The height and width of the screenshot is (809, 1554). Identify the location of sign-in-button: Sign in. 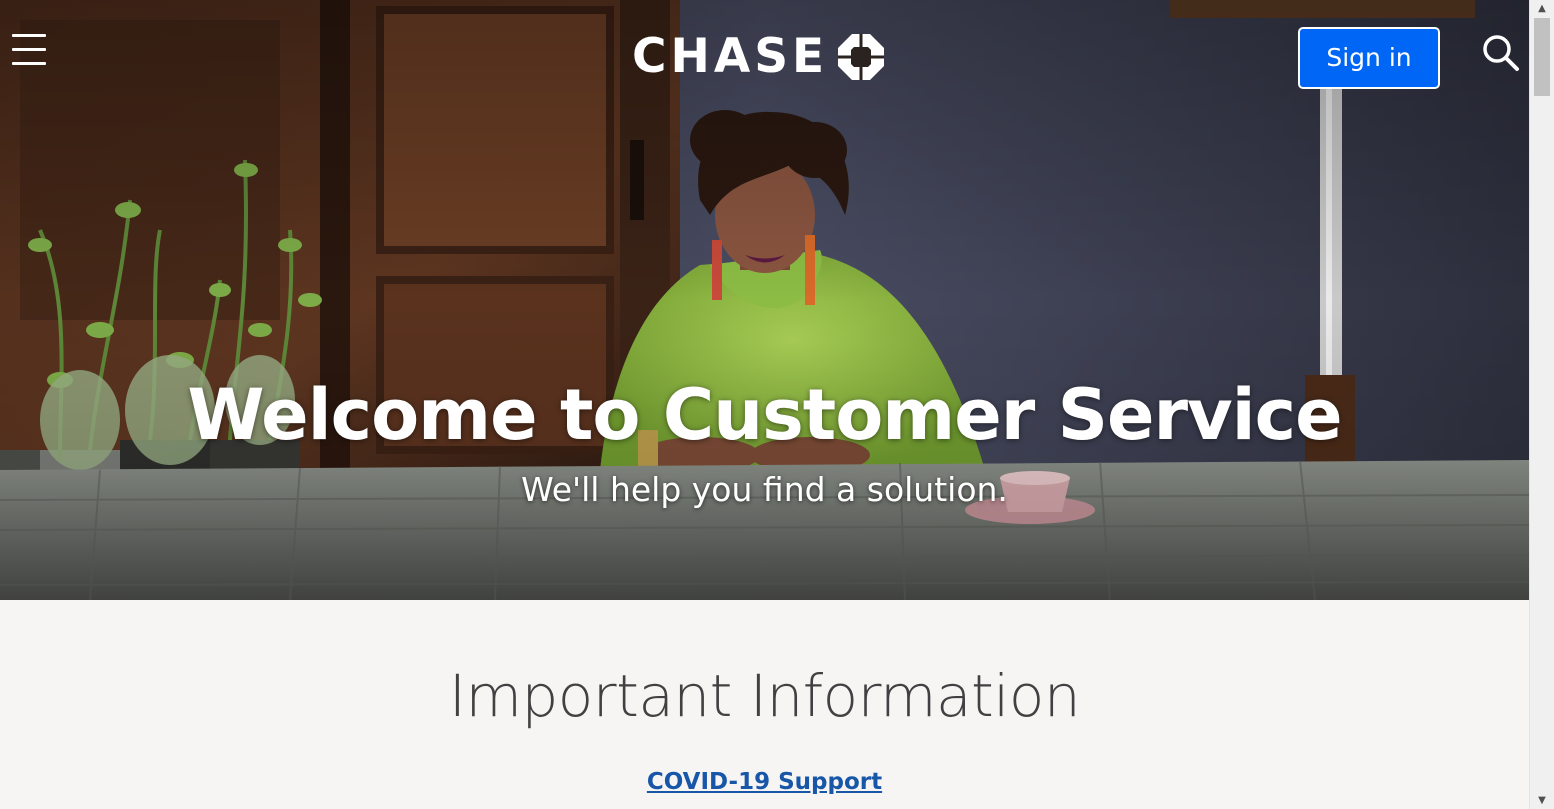
(1369, 58).